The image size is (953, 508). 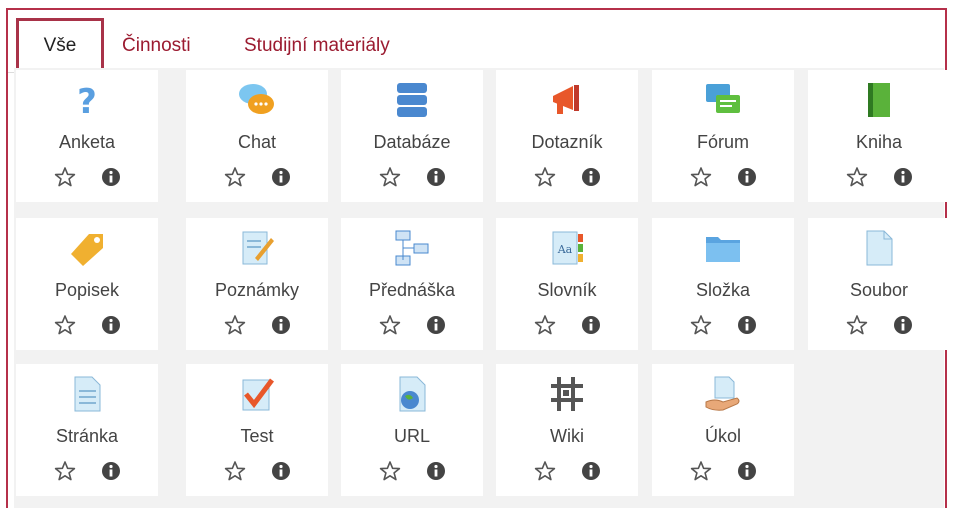 What do you see at coordinates (412, 394) in the screenshot?
I see `url-globe-icon` at bounding box center [412, 394].